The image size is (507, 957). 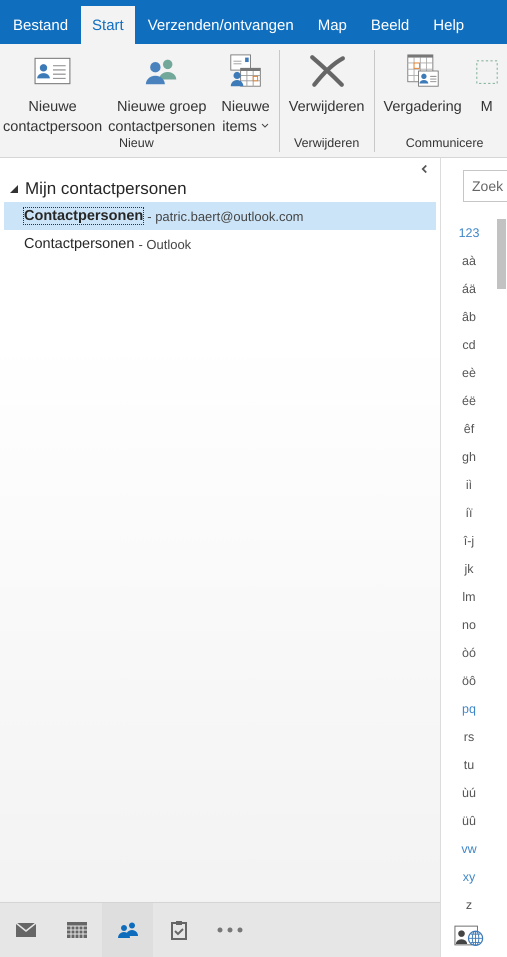 I want to click on folder-group-header: Mijn contactpersonen, so click(x=220, y=189).